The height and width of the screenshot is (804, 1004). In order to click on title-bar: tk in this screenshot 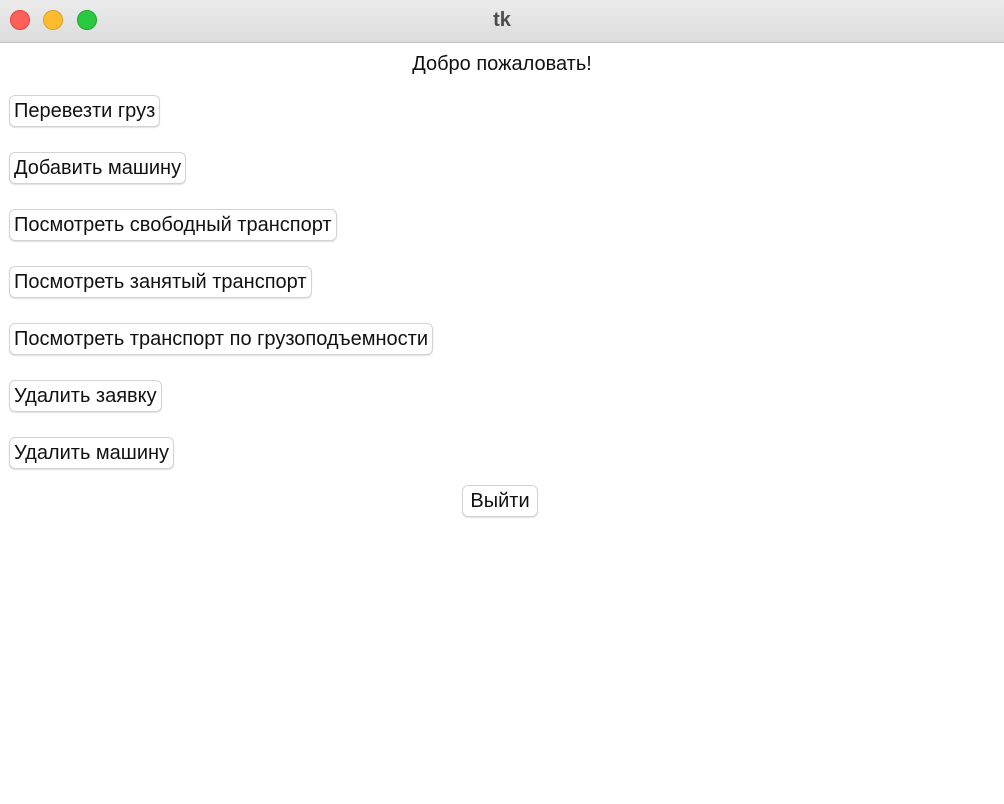, I will do `click(502, 21)`.